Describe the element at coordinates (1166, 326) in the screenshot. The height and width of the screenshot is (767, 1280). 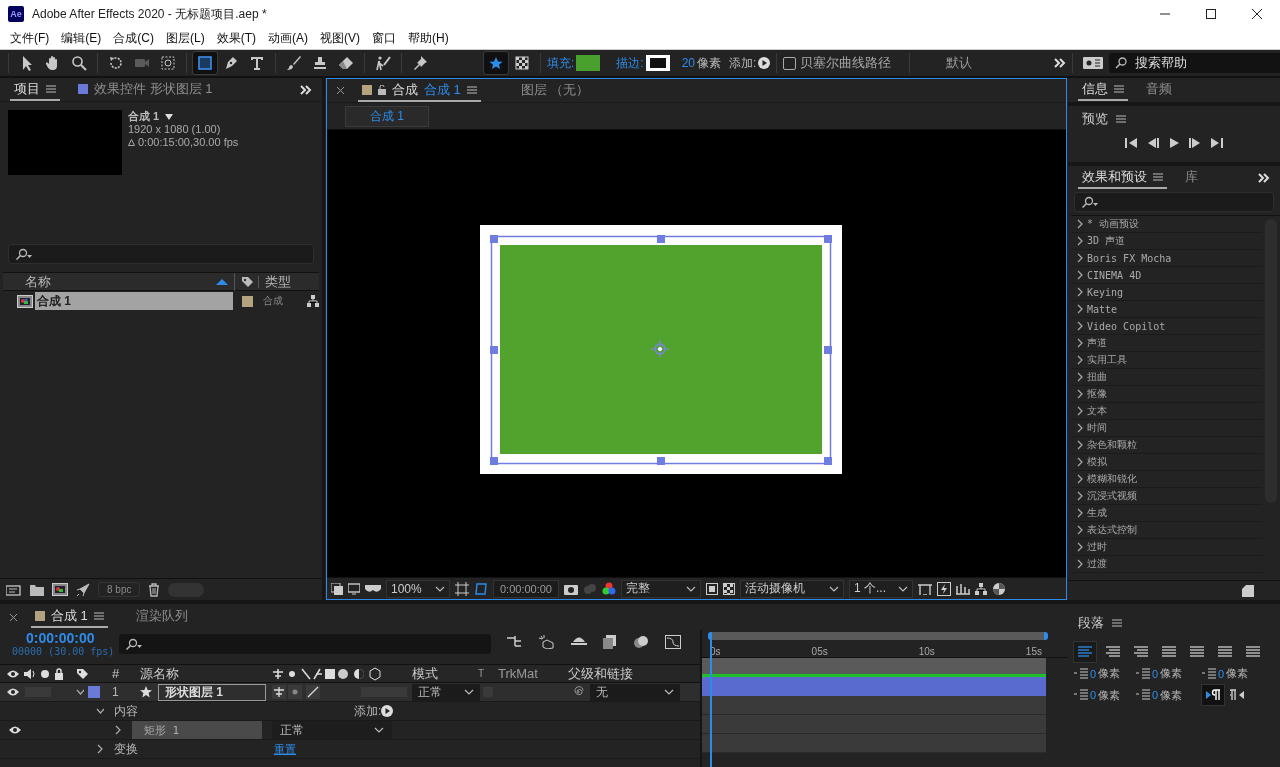
I see `effect-category: Video Copilot` at that location.